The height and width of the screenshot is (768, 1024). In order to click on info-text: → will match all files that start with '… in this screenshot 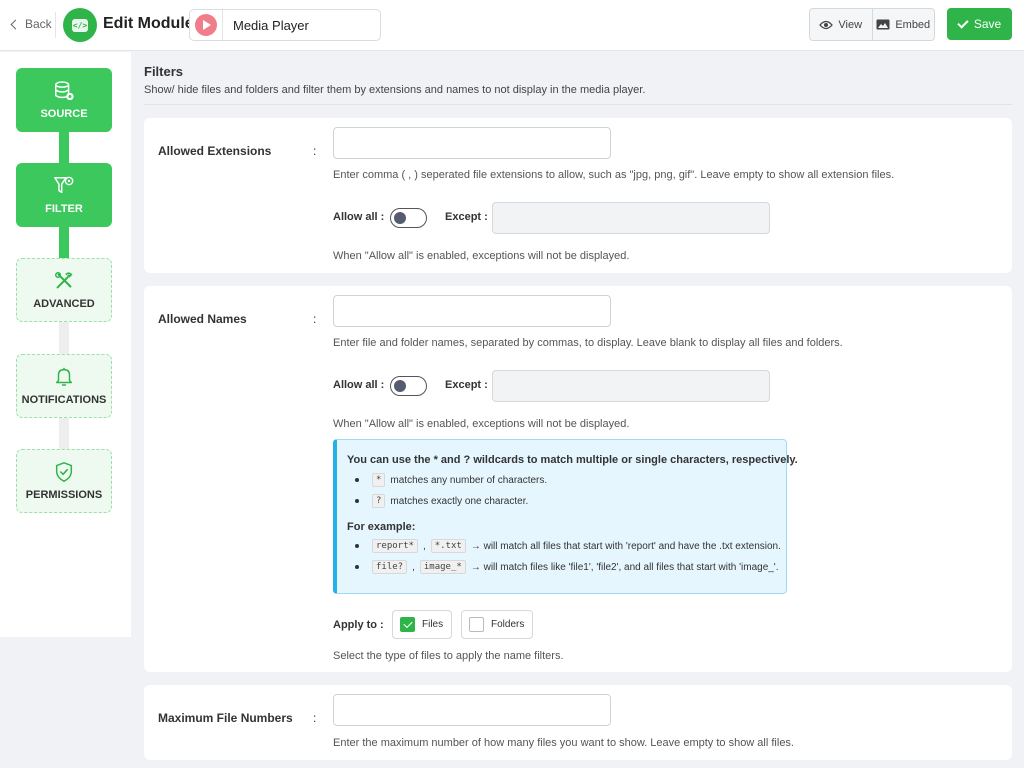, I will do `click(625, 546)`.